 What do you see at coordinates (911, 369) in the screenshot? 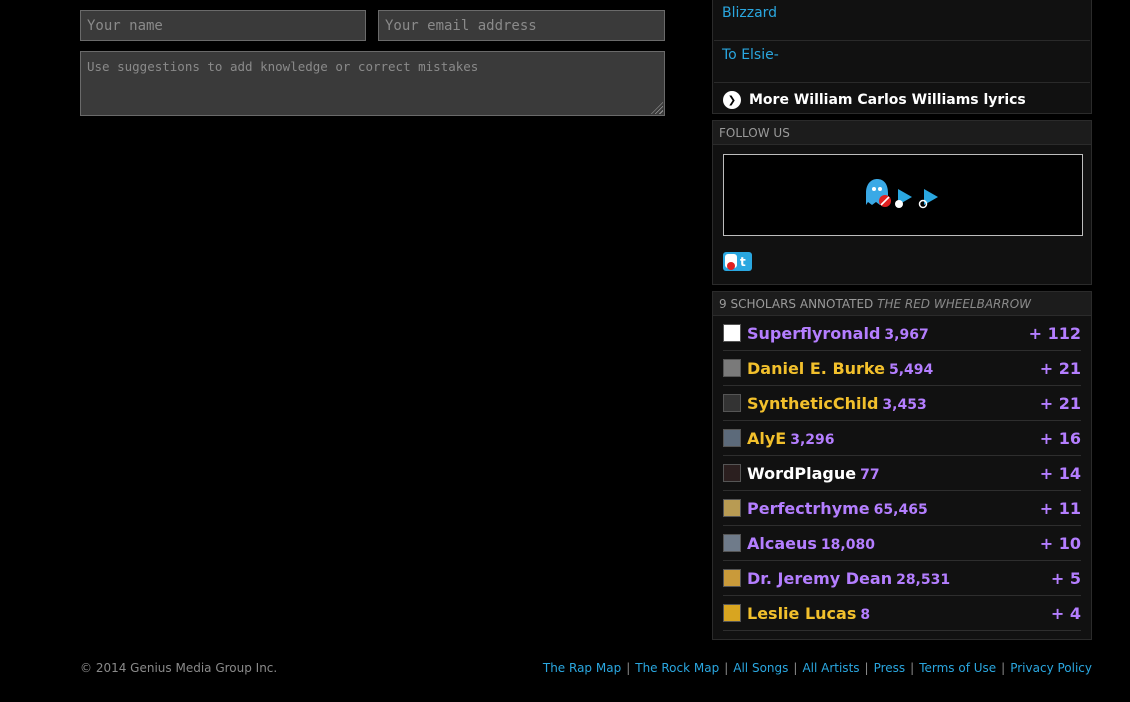
I see `scholar-iq: 5,494` at bounding box center [911, 369].